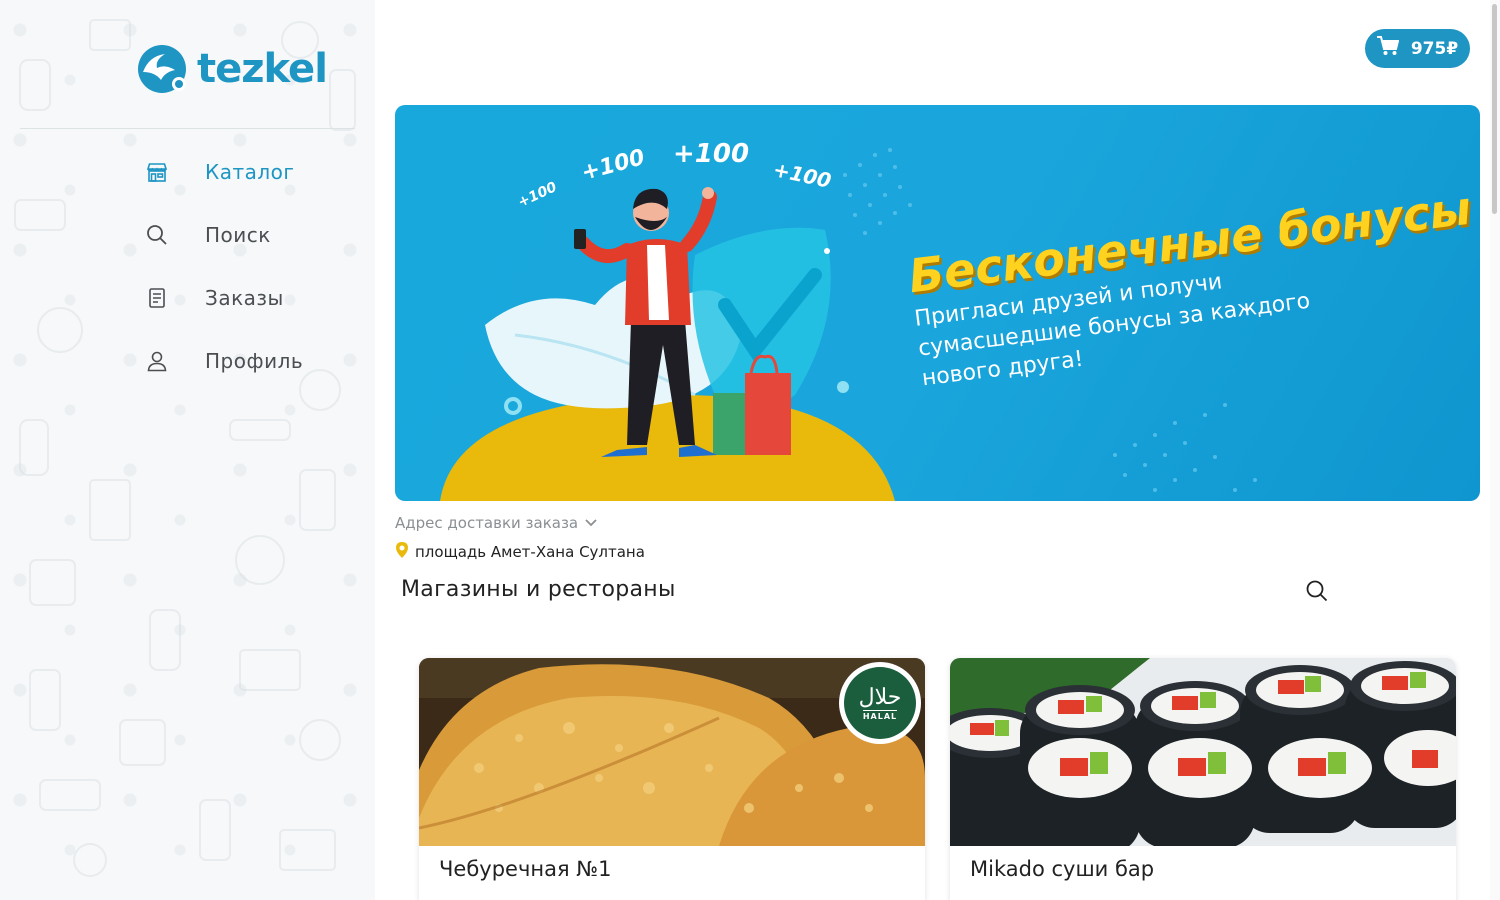 The width and height of the screenshot is (1500, 900). I want to click on sidebar-item-profile: Профиль, so click(224, 360).